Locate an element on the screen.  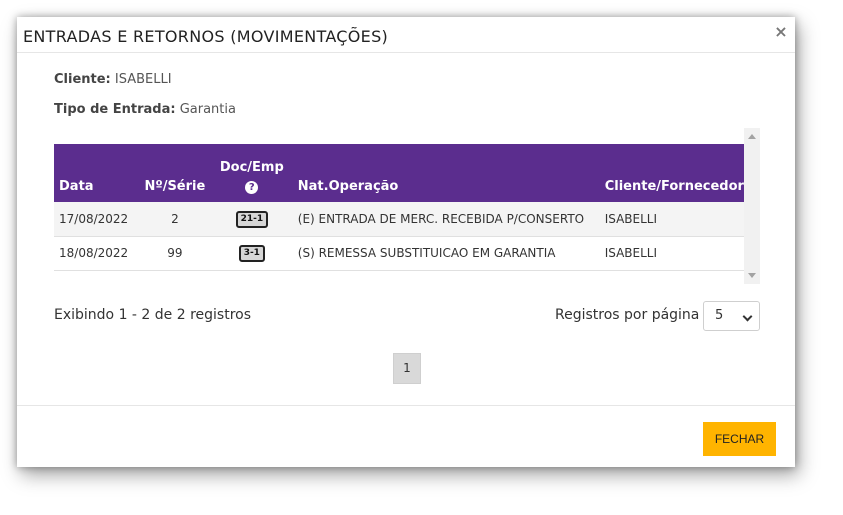
scroll-up-icon is located at coordinates (752, 136).